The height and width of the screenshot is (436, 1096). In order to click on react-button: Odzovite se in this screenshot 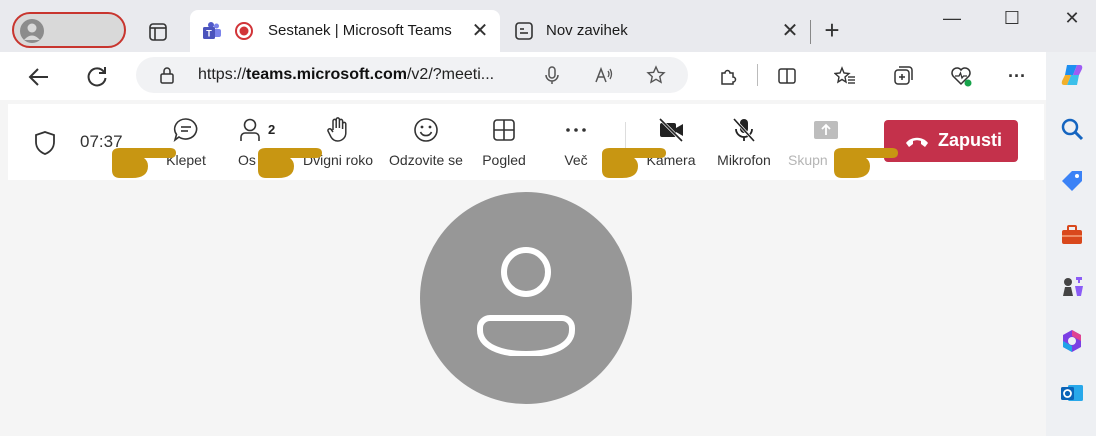, I will do `click(426, 144)`.